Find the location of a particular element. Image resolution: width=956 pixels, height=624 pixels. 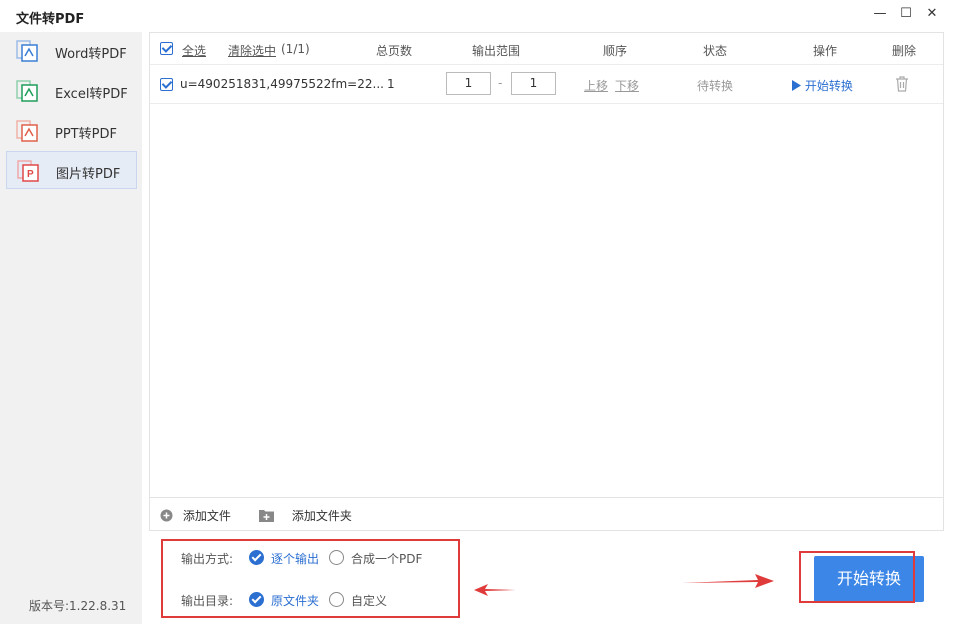

row-checkbox is located at coordinates (166, 84).